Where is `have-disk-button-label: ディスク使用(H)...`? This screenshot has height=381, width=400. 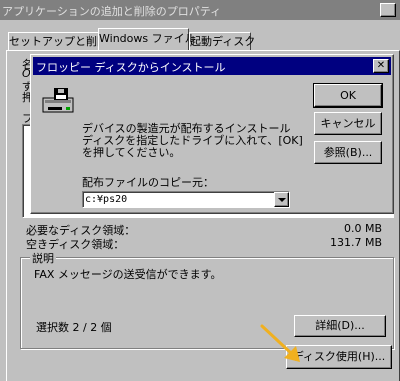 have-disk-button-label: ディスク使用(H)... is located at coordinates (339, 356).